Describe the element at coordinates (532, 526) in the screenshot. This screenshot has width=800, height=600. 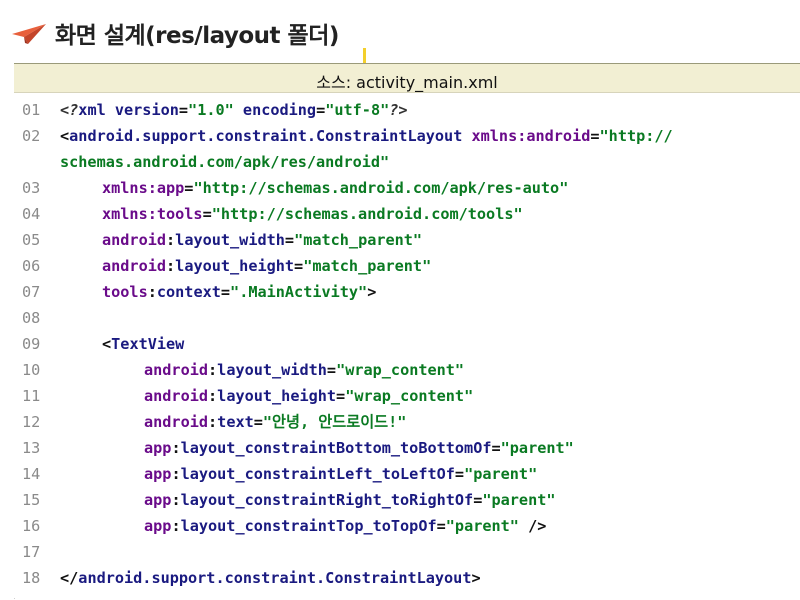
I see `code-token: />` at that location.